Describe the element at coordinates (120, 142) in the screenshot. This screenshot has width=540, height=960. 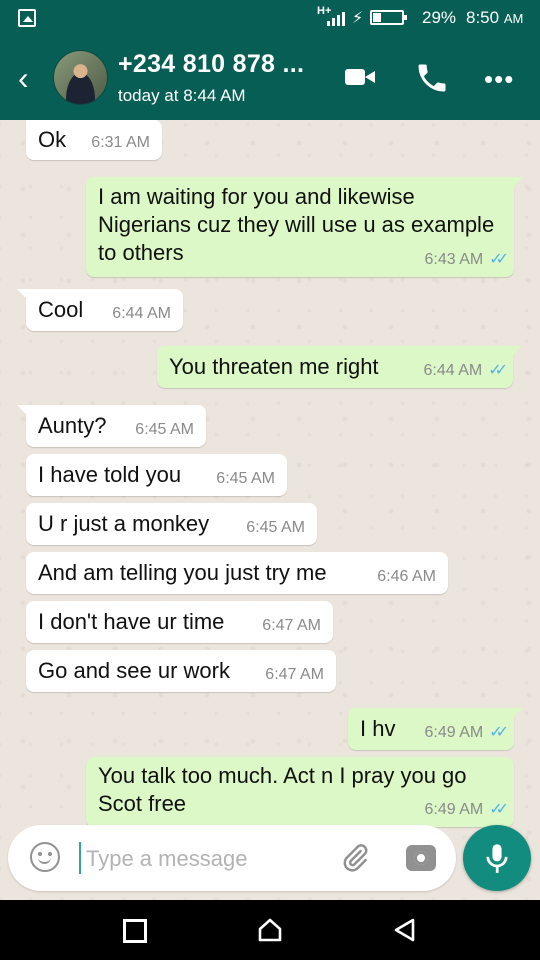
I see `message-time: 6:31 AM` at that location.